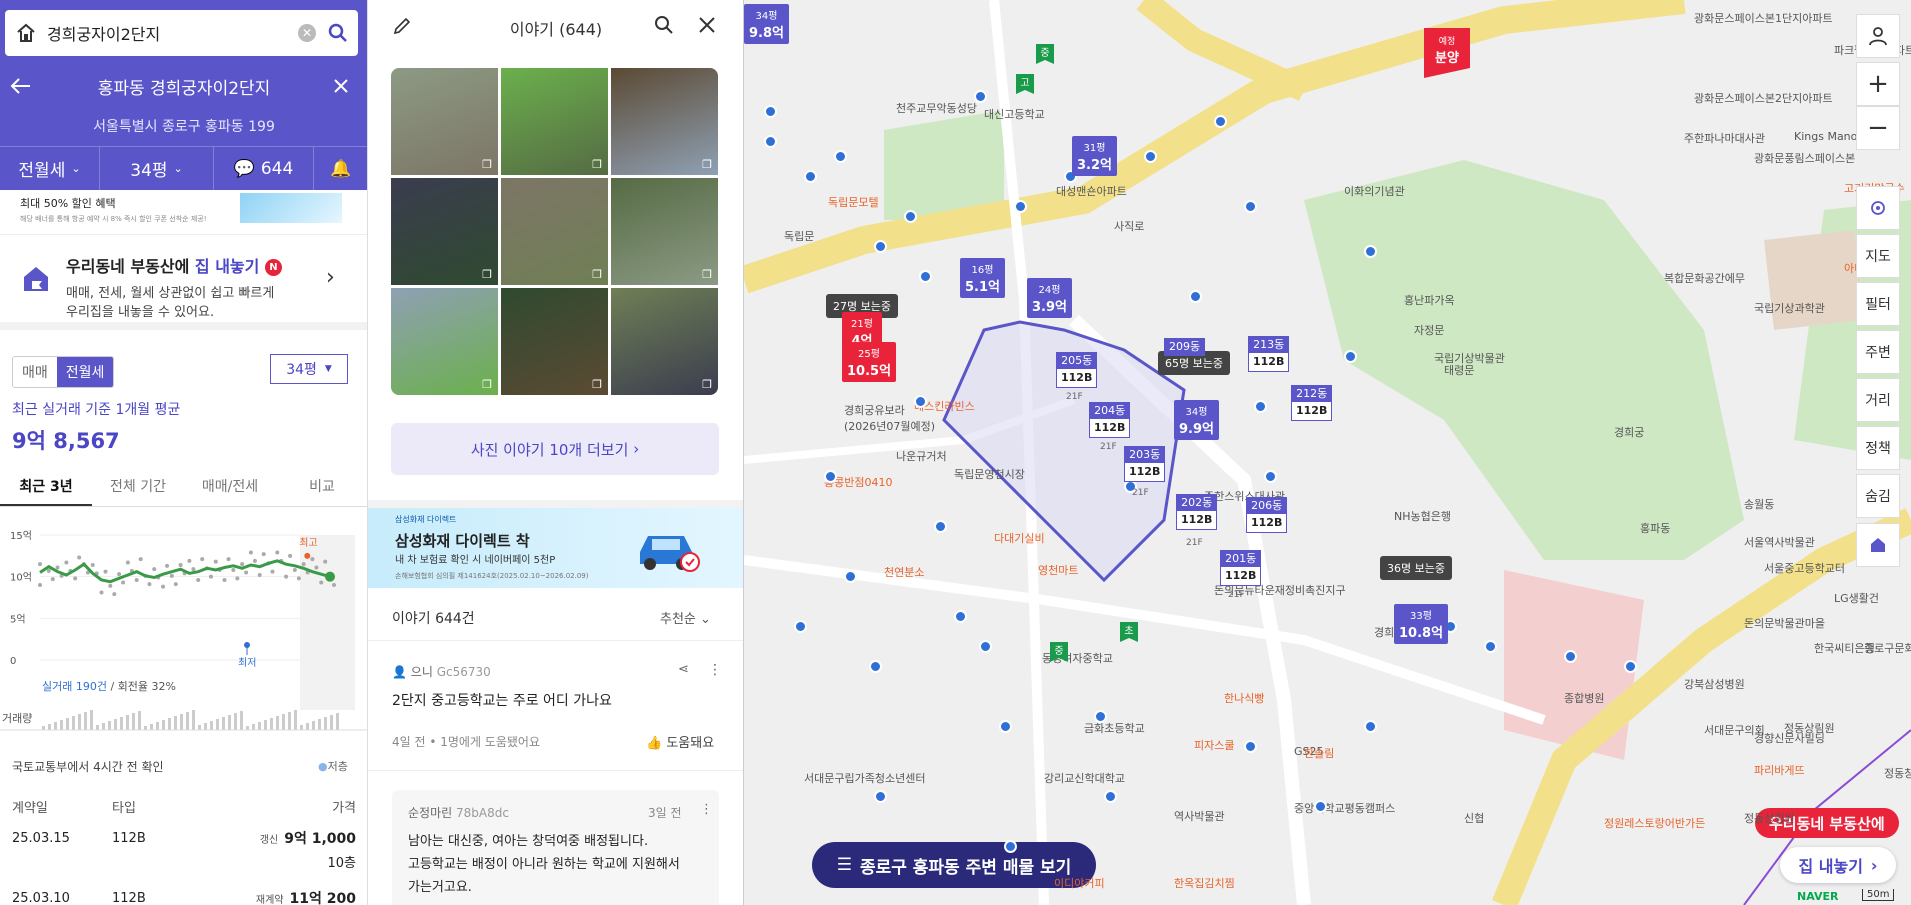 This screenshot has width=1911, height=905. I want to click on place-label: 서울역사박물관, so click(1779, 542).